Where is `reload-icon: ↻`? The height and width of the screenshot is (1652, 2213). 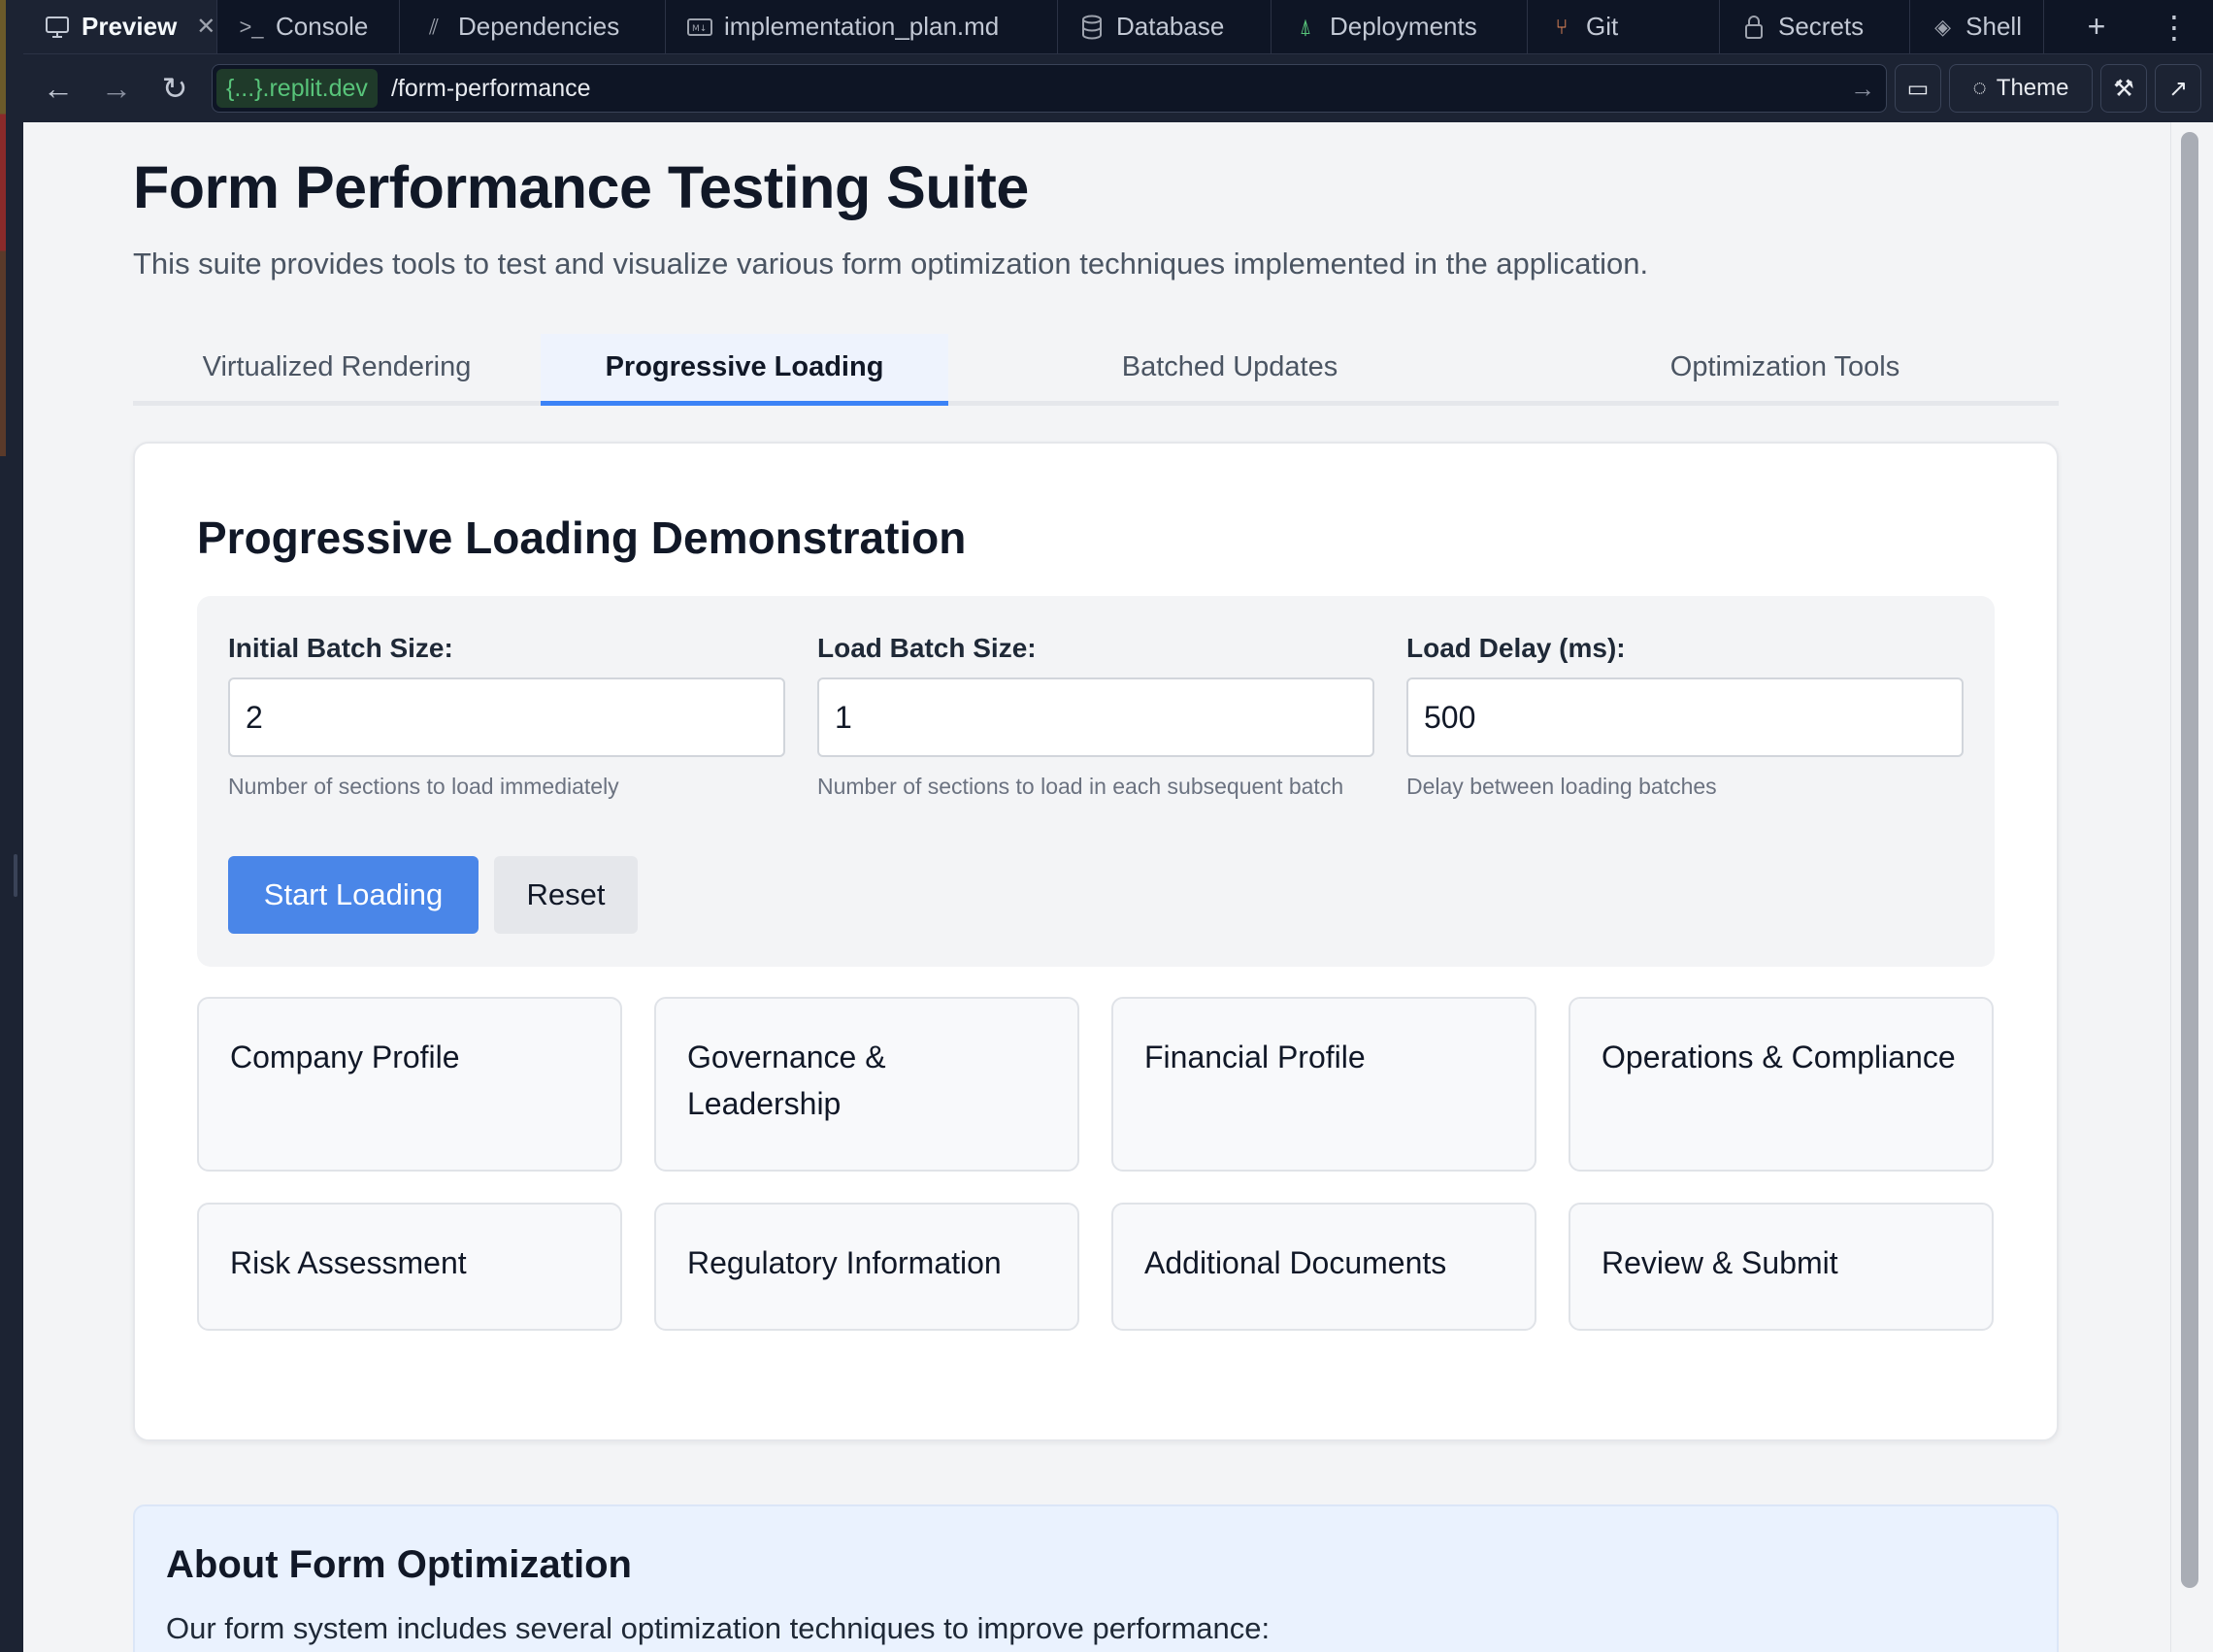
reload-icon: ↻ is located at coordinates (175, 88).